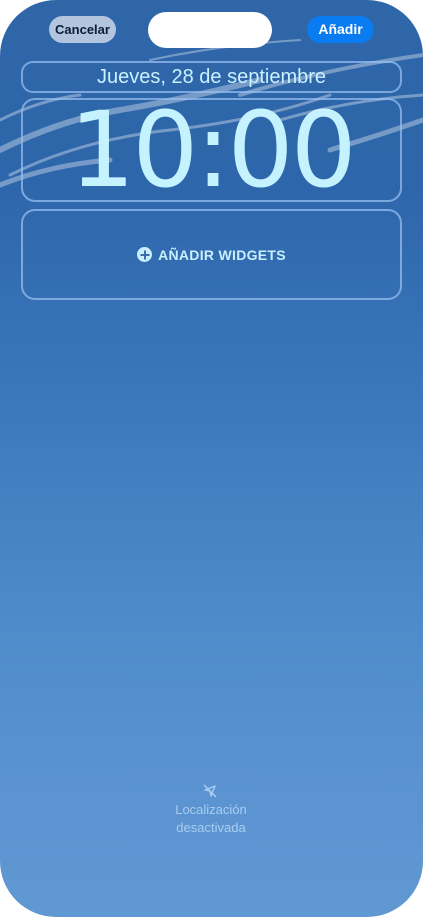  What do you see at coordinates (211, 819) in the screenshot?
I see `location-status: Localización desactivada` at bounding box center [211, 819].